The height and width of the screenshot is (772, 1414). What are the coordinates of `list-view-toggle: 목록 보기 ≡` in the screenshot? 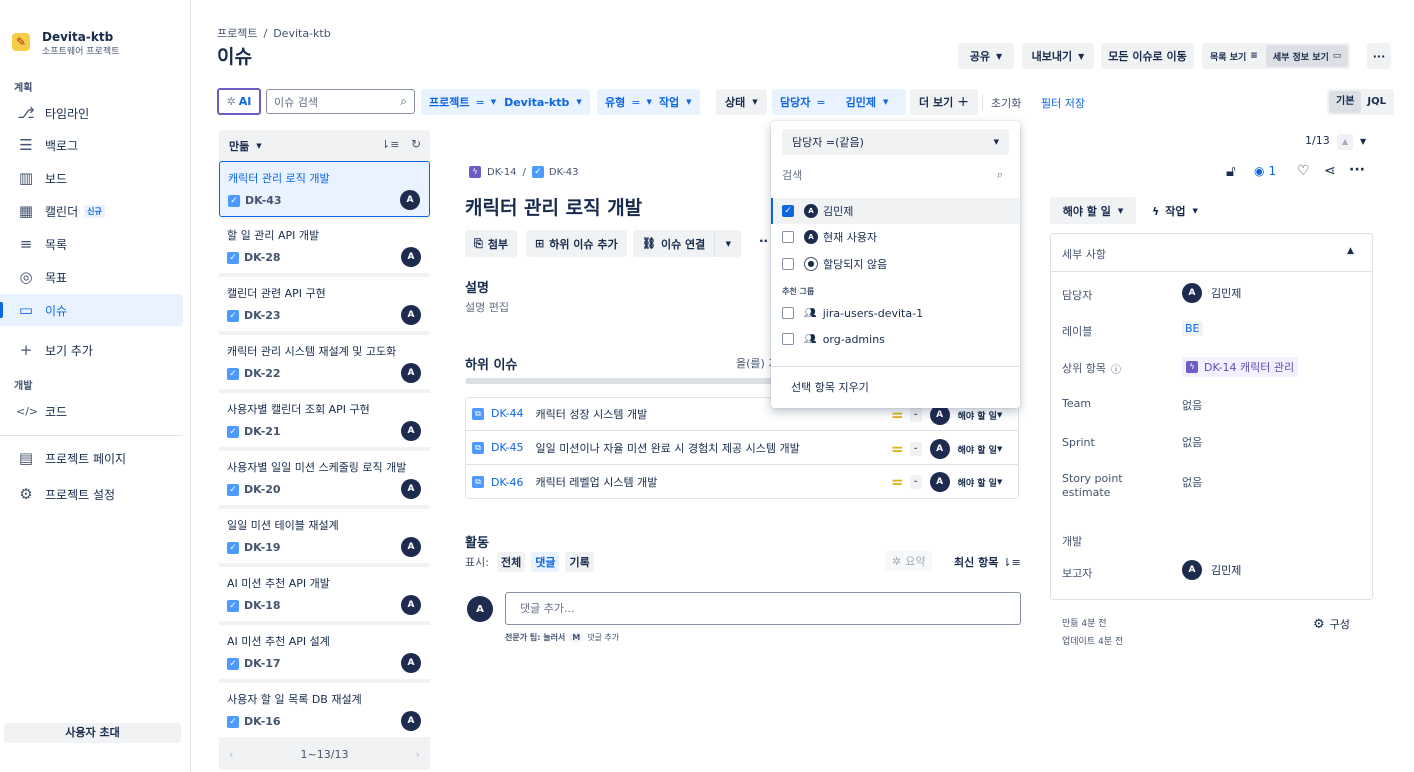 It's located at (1234, 56).